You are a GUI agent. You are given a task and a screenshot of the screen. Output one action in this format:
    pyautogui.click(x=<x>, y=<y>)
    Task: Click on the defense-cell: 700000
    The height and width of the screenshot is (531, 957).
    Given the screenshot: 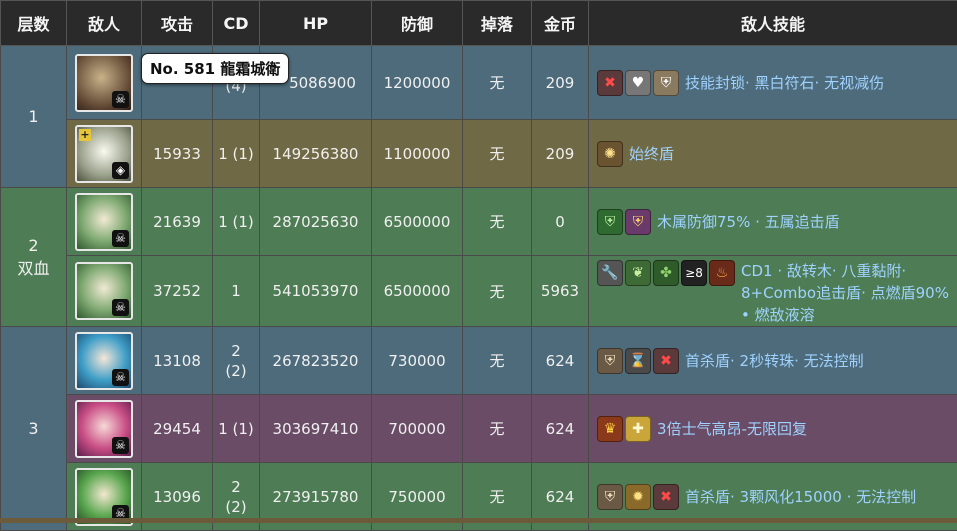 What is the action you would take?
    pyautogui.click(x=417, y=429)
    